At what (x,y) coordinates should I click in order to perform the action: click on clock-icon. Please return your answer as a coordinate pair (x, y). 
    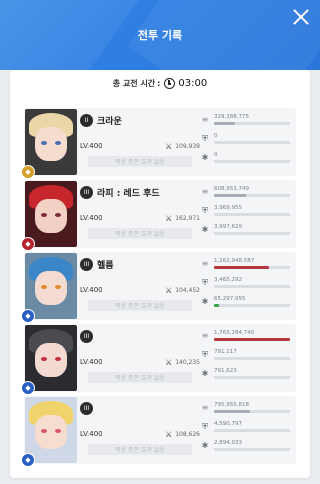
    Looking at the image, I should click on (170, 83).